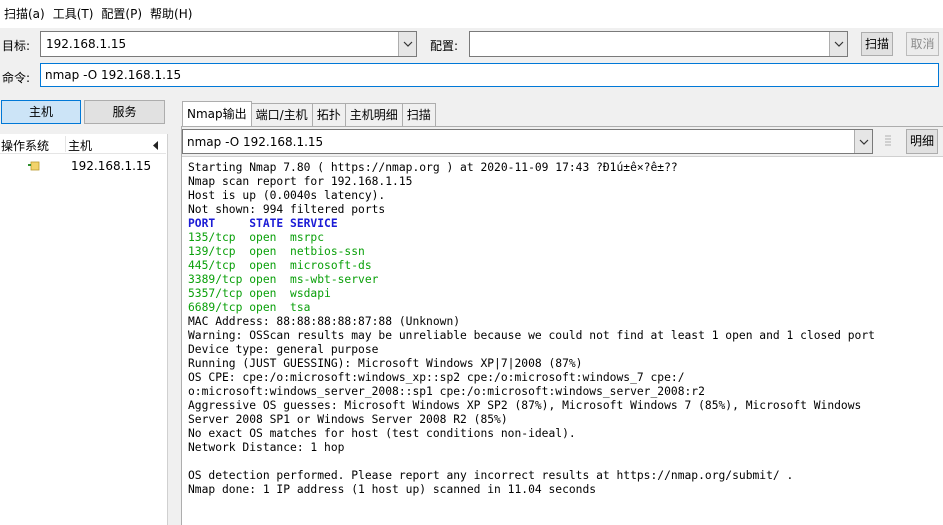  What do you see at coordinates (328, 115) in the screenshot?
I see `tab-topology: 拓扑` at bounding box center [328, 115].